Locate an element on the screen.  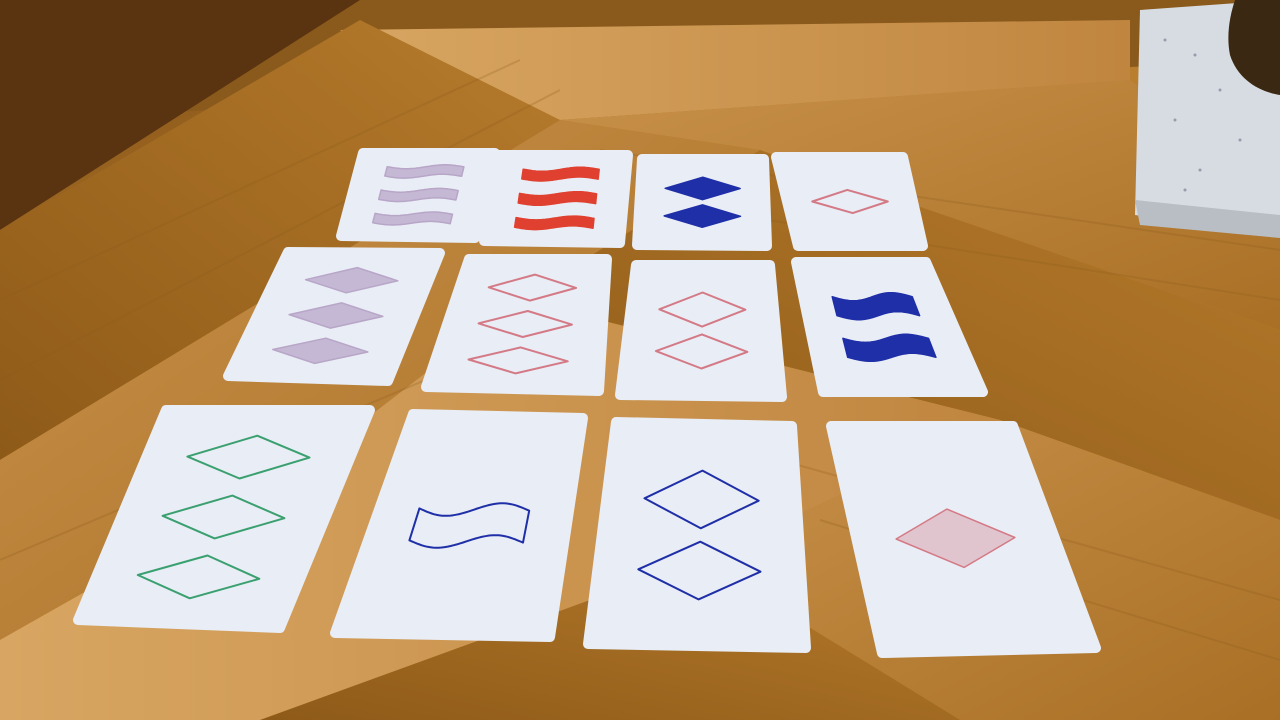
set-card-r3c3 is located at coordinates (697, 535).